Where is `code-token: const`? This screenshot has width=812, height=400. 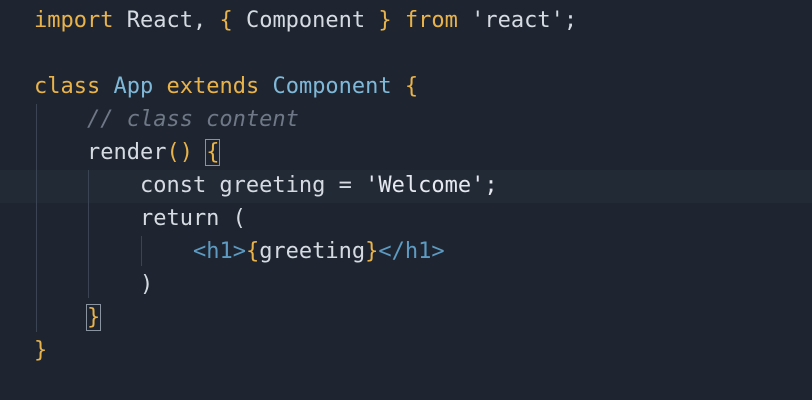 code-token: const is located at coordinates (120, 185).